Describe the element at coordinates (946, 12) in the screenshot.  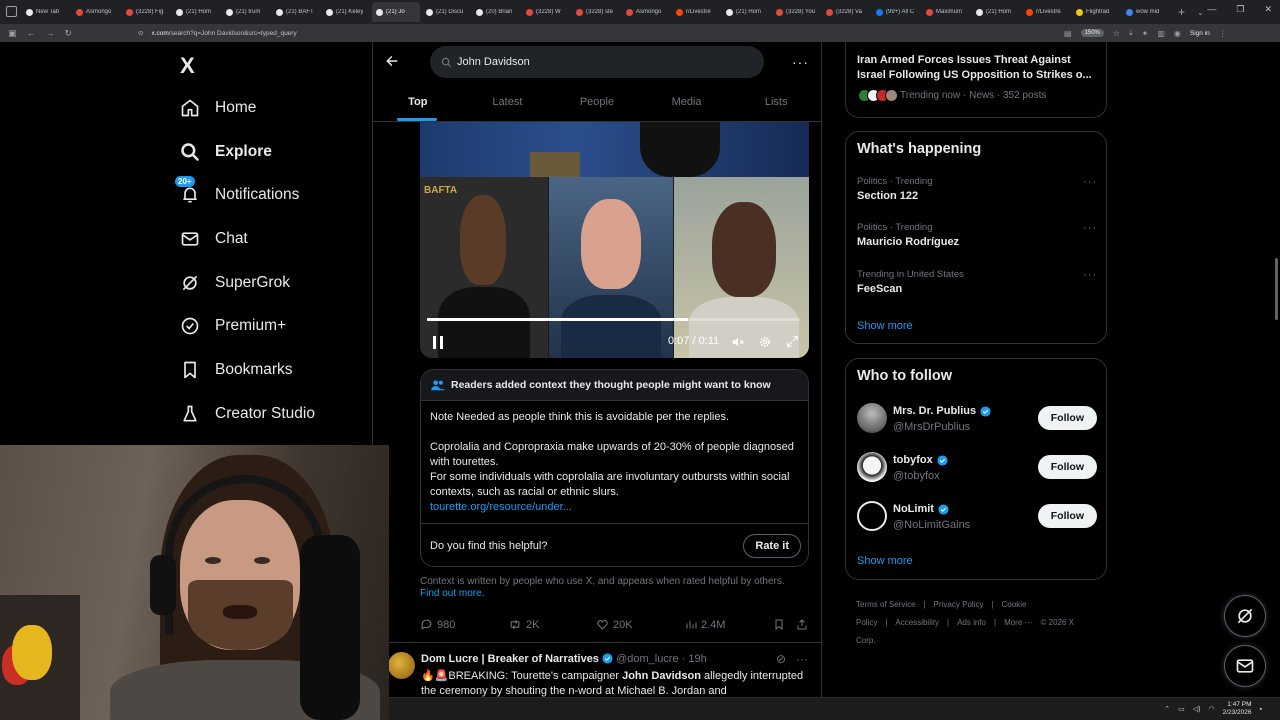
I see `browser-tab: Maximum` at that location.